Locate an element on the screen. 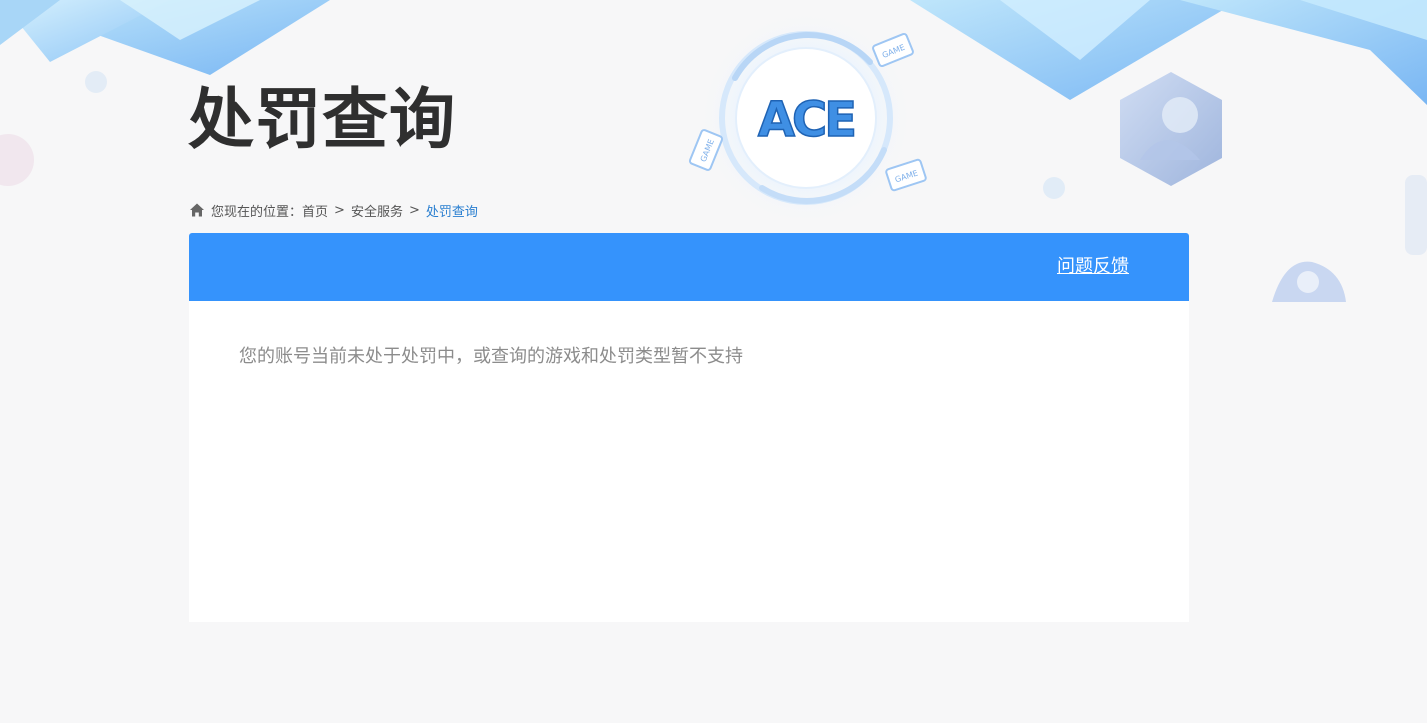 Image resolution: width=1427 pixels, height=723 pixels. breadcrumb: 您现在的位置： 首页 > 安全服务 > 处罚查询 is located at coordinates (333, 210).